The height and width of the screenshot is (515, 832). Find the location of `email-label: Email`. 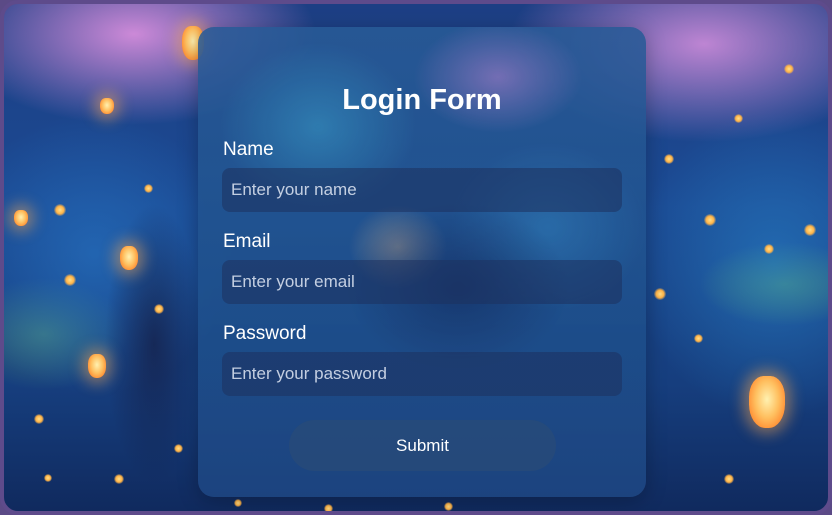

email-label: Email is located at coordinates (247, 241).